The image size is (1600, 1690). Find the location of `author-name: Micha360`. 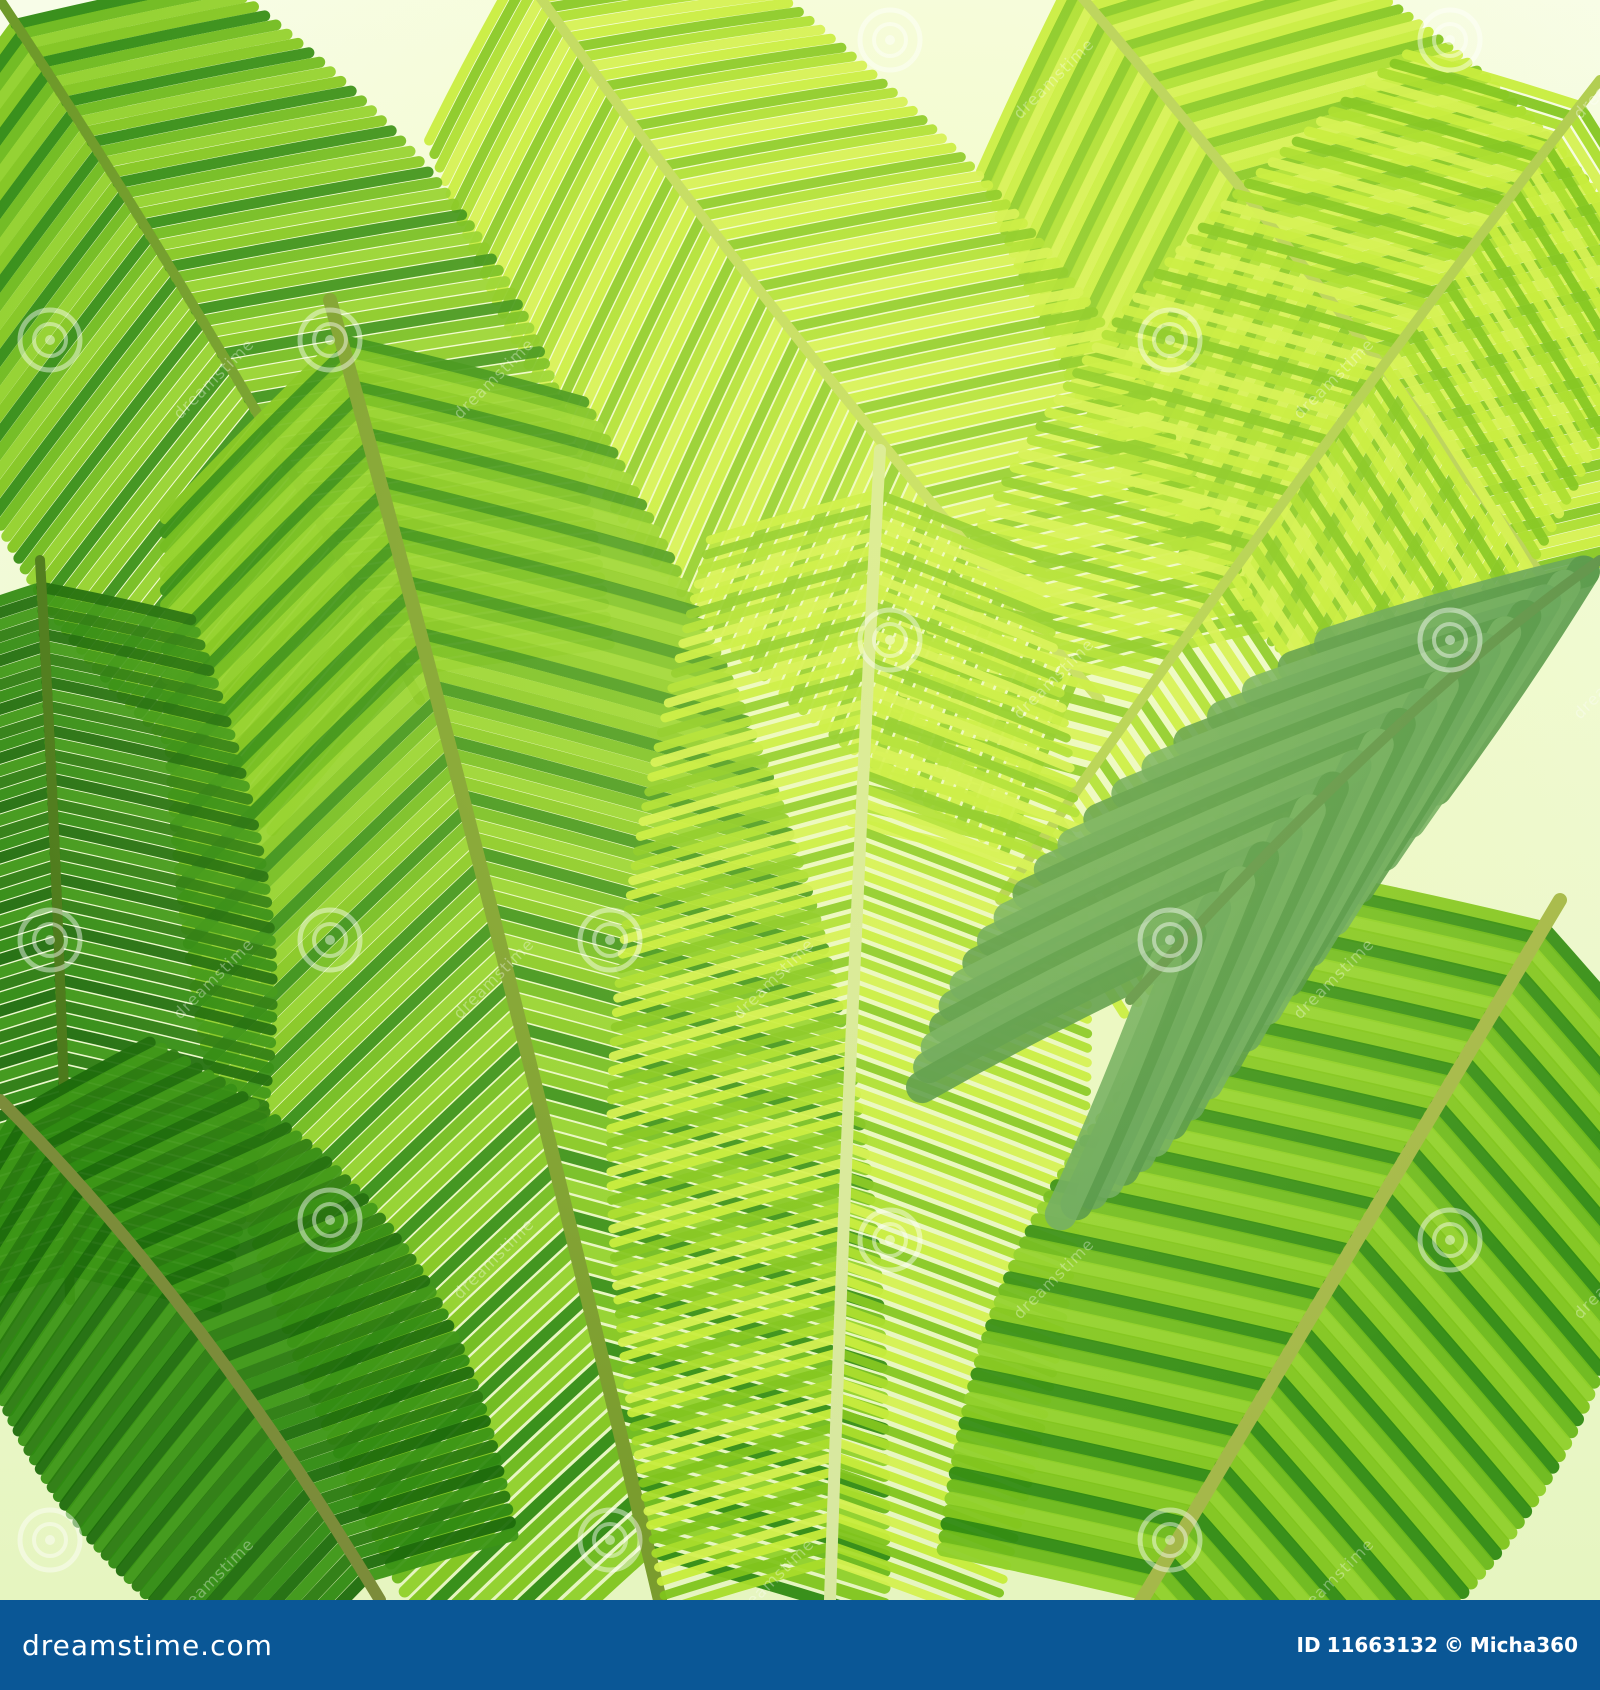

author-name: Micha360 is located at coordinates (1523, 1645).